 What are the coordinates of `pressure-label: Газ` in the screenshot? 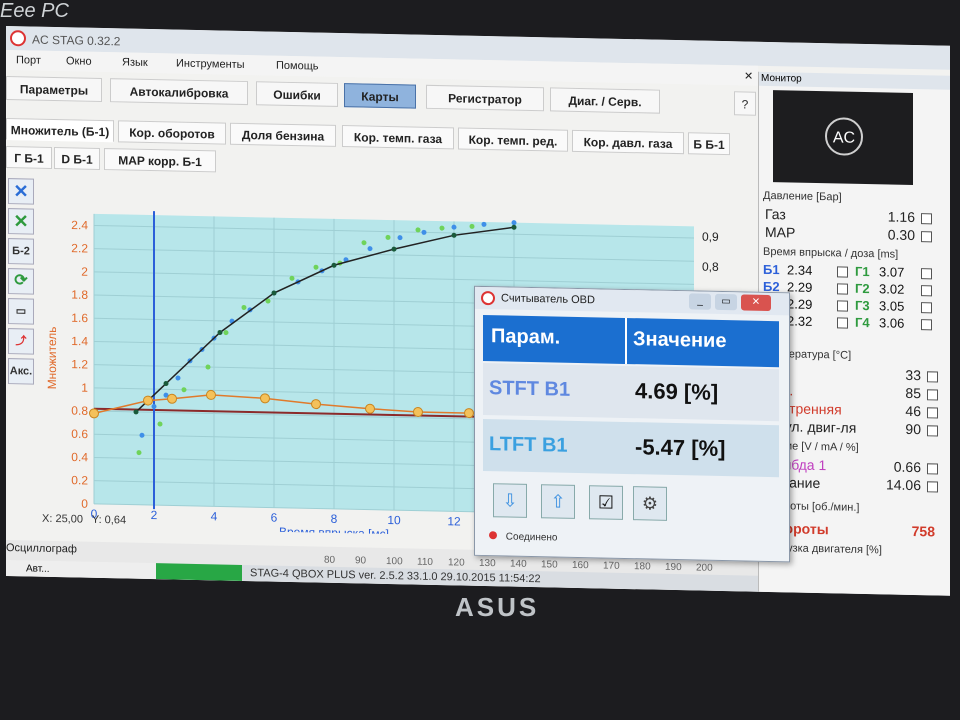 It's located at (775, 214).